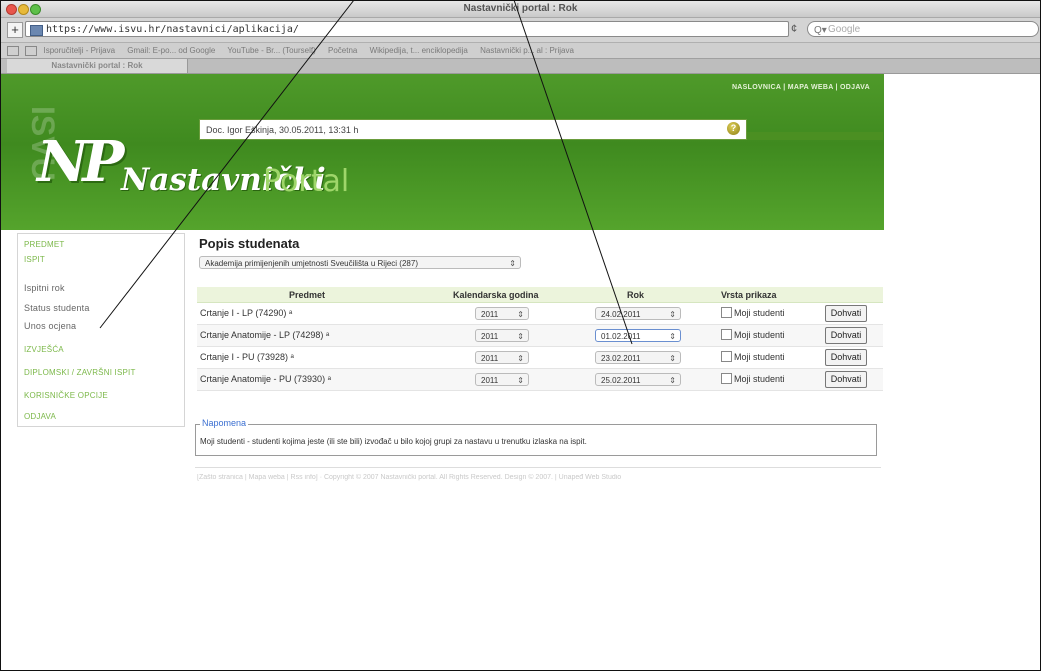  I want to click on callout-line-unos-ocjena, so click(227, 164).